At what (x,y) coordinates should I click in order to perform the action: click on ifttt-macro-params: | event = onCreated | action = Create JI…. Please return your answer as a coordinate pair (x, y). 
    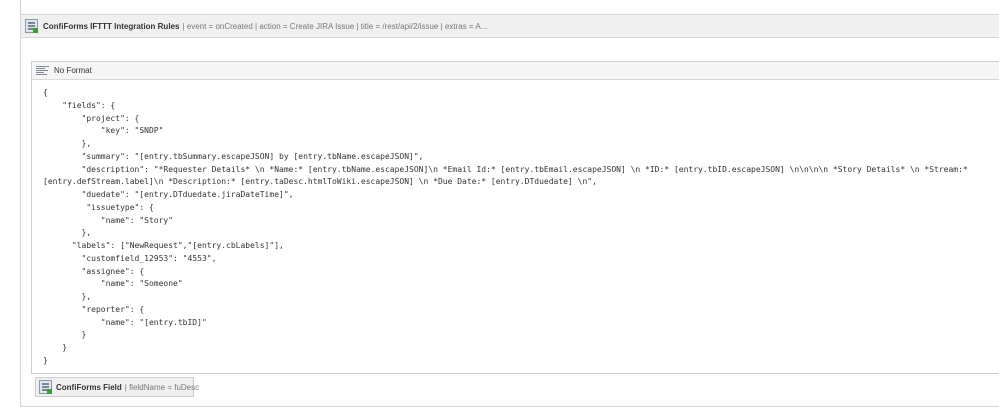
    Looking at the image, I should click on (335, 26).